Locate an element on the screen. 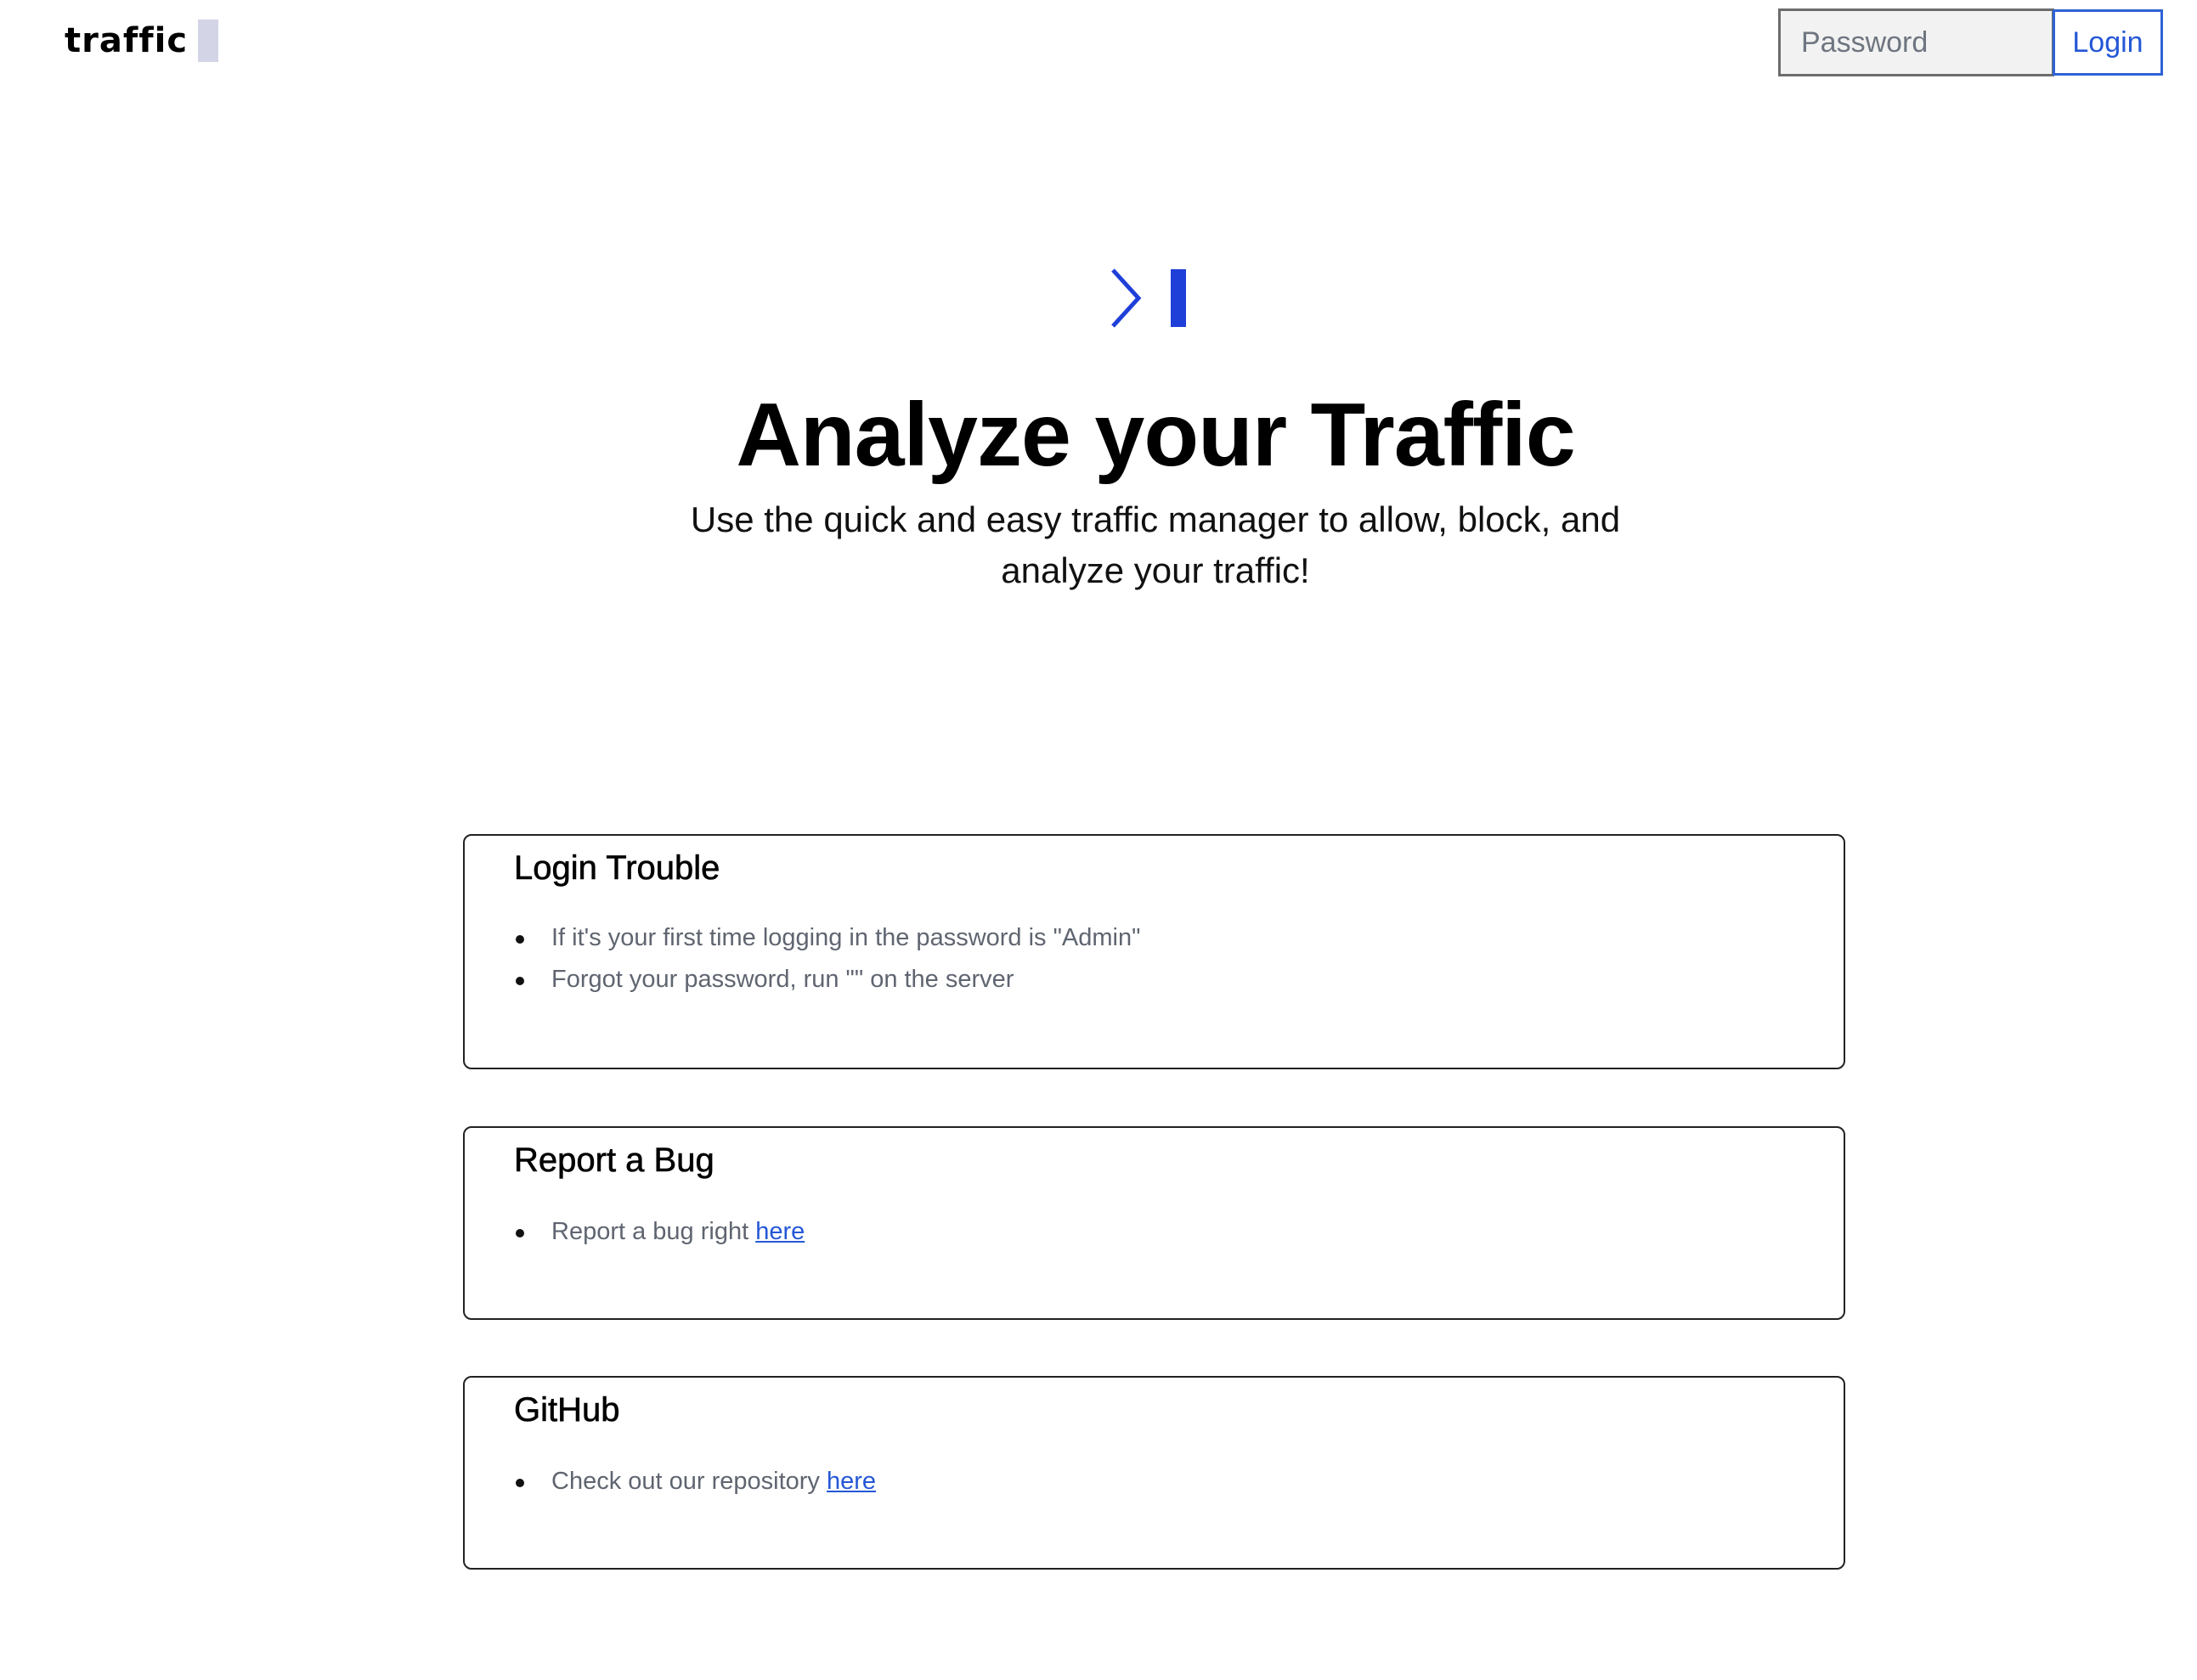  card-title: GitHub is located at coordinates (567, 1410).